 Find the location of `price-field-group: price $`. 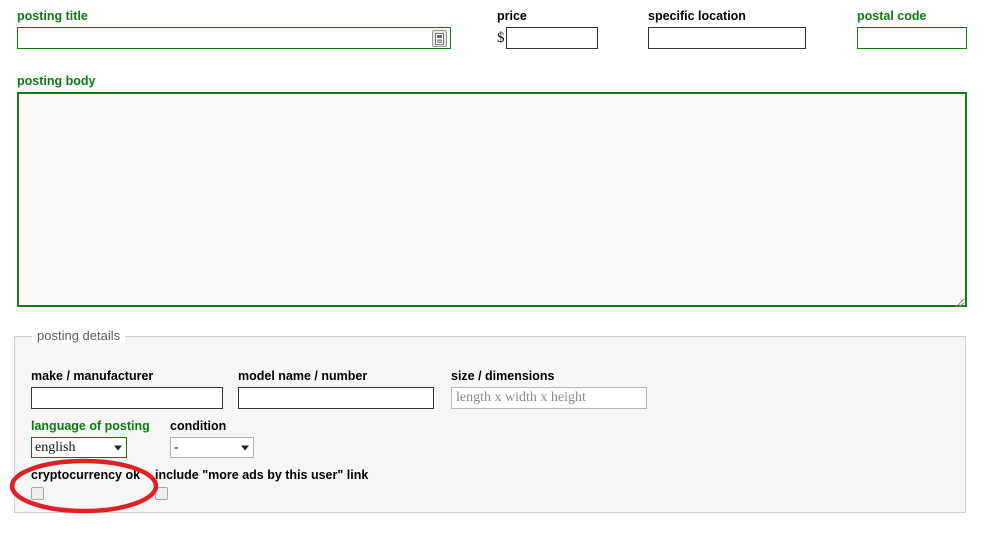

price-field-group: price $ is located at coordinates (547, 29).